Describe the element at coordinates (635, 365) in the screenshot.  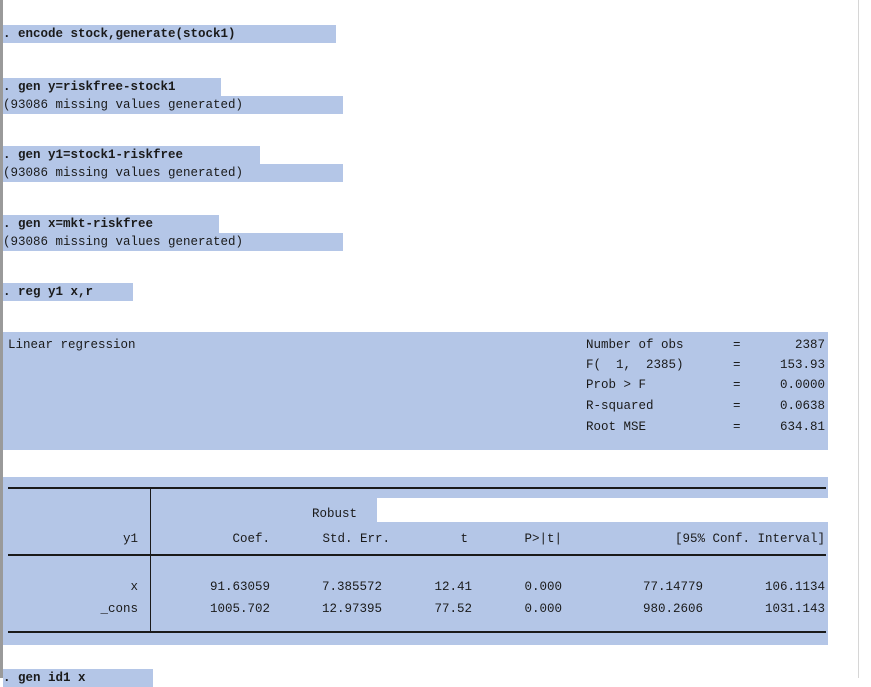
I see `stat-label-f: F( 1, 2385)` at that location.